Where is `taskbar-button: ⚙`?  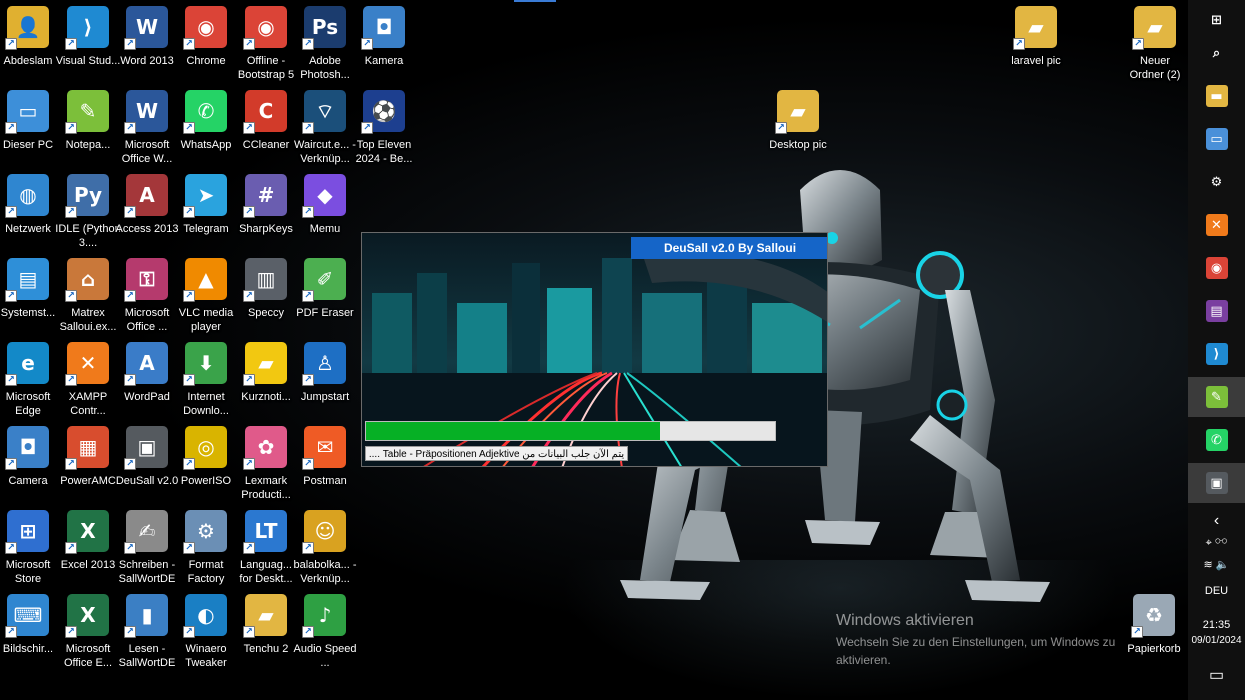
taskbar-button: ⚙ is located at coordinates (1216, 182).